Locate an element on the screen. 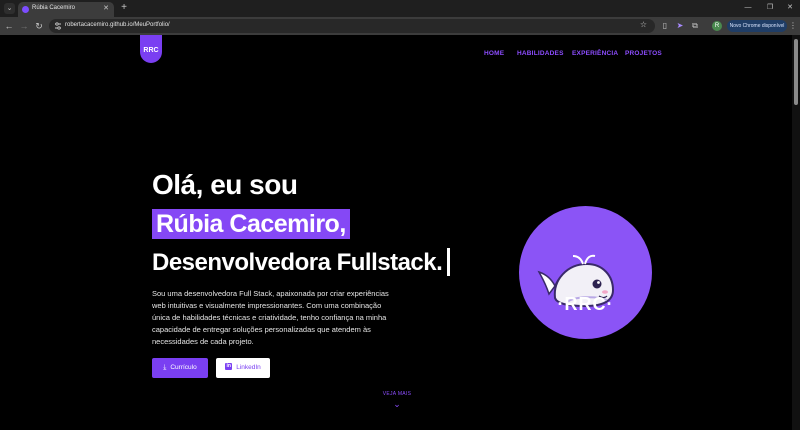 Image resolution: width=800 pixels, height=430 pixels. hero-greeting: Olá, eu sou is located at coordinates (225, 184).